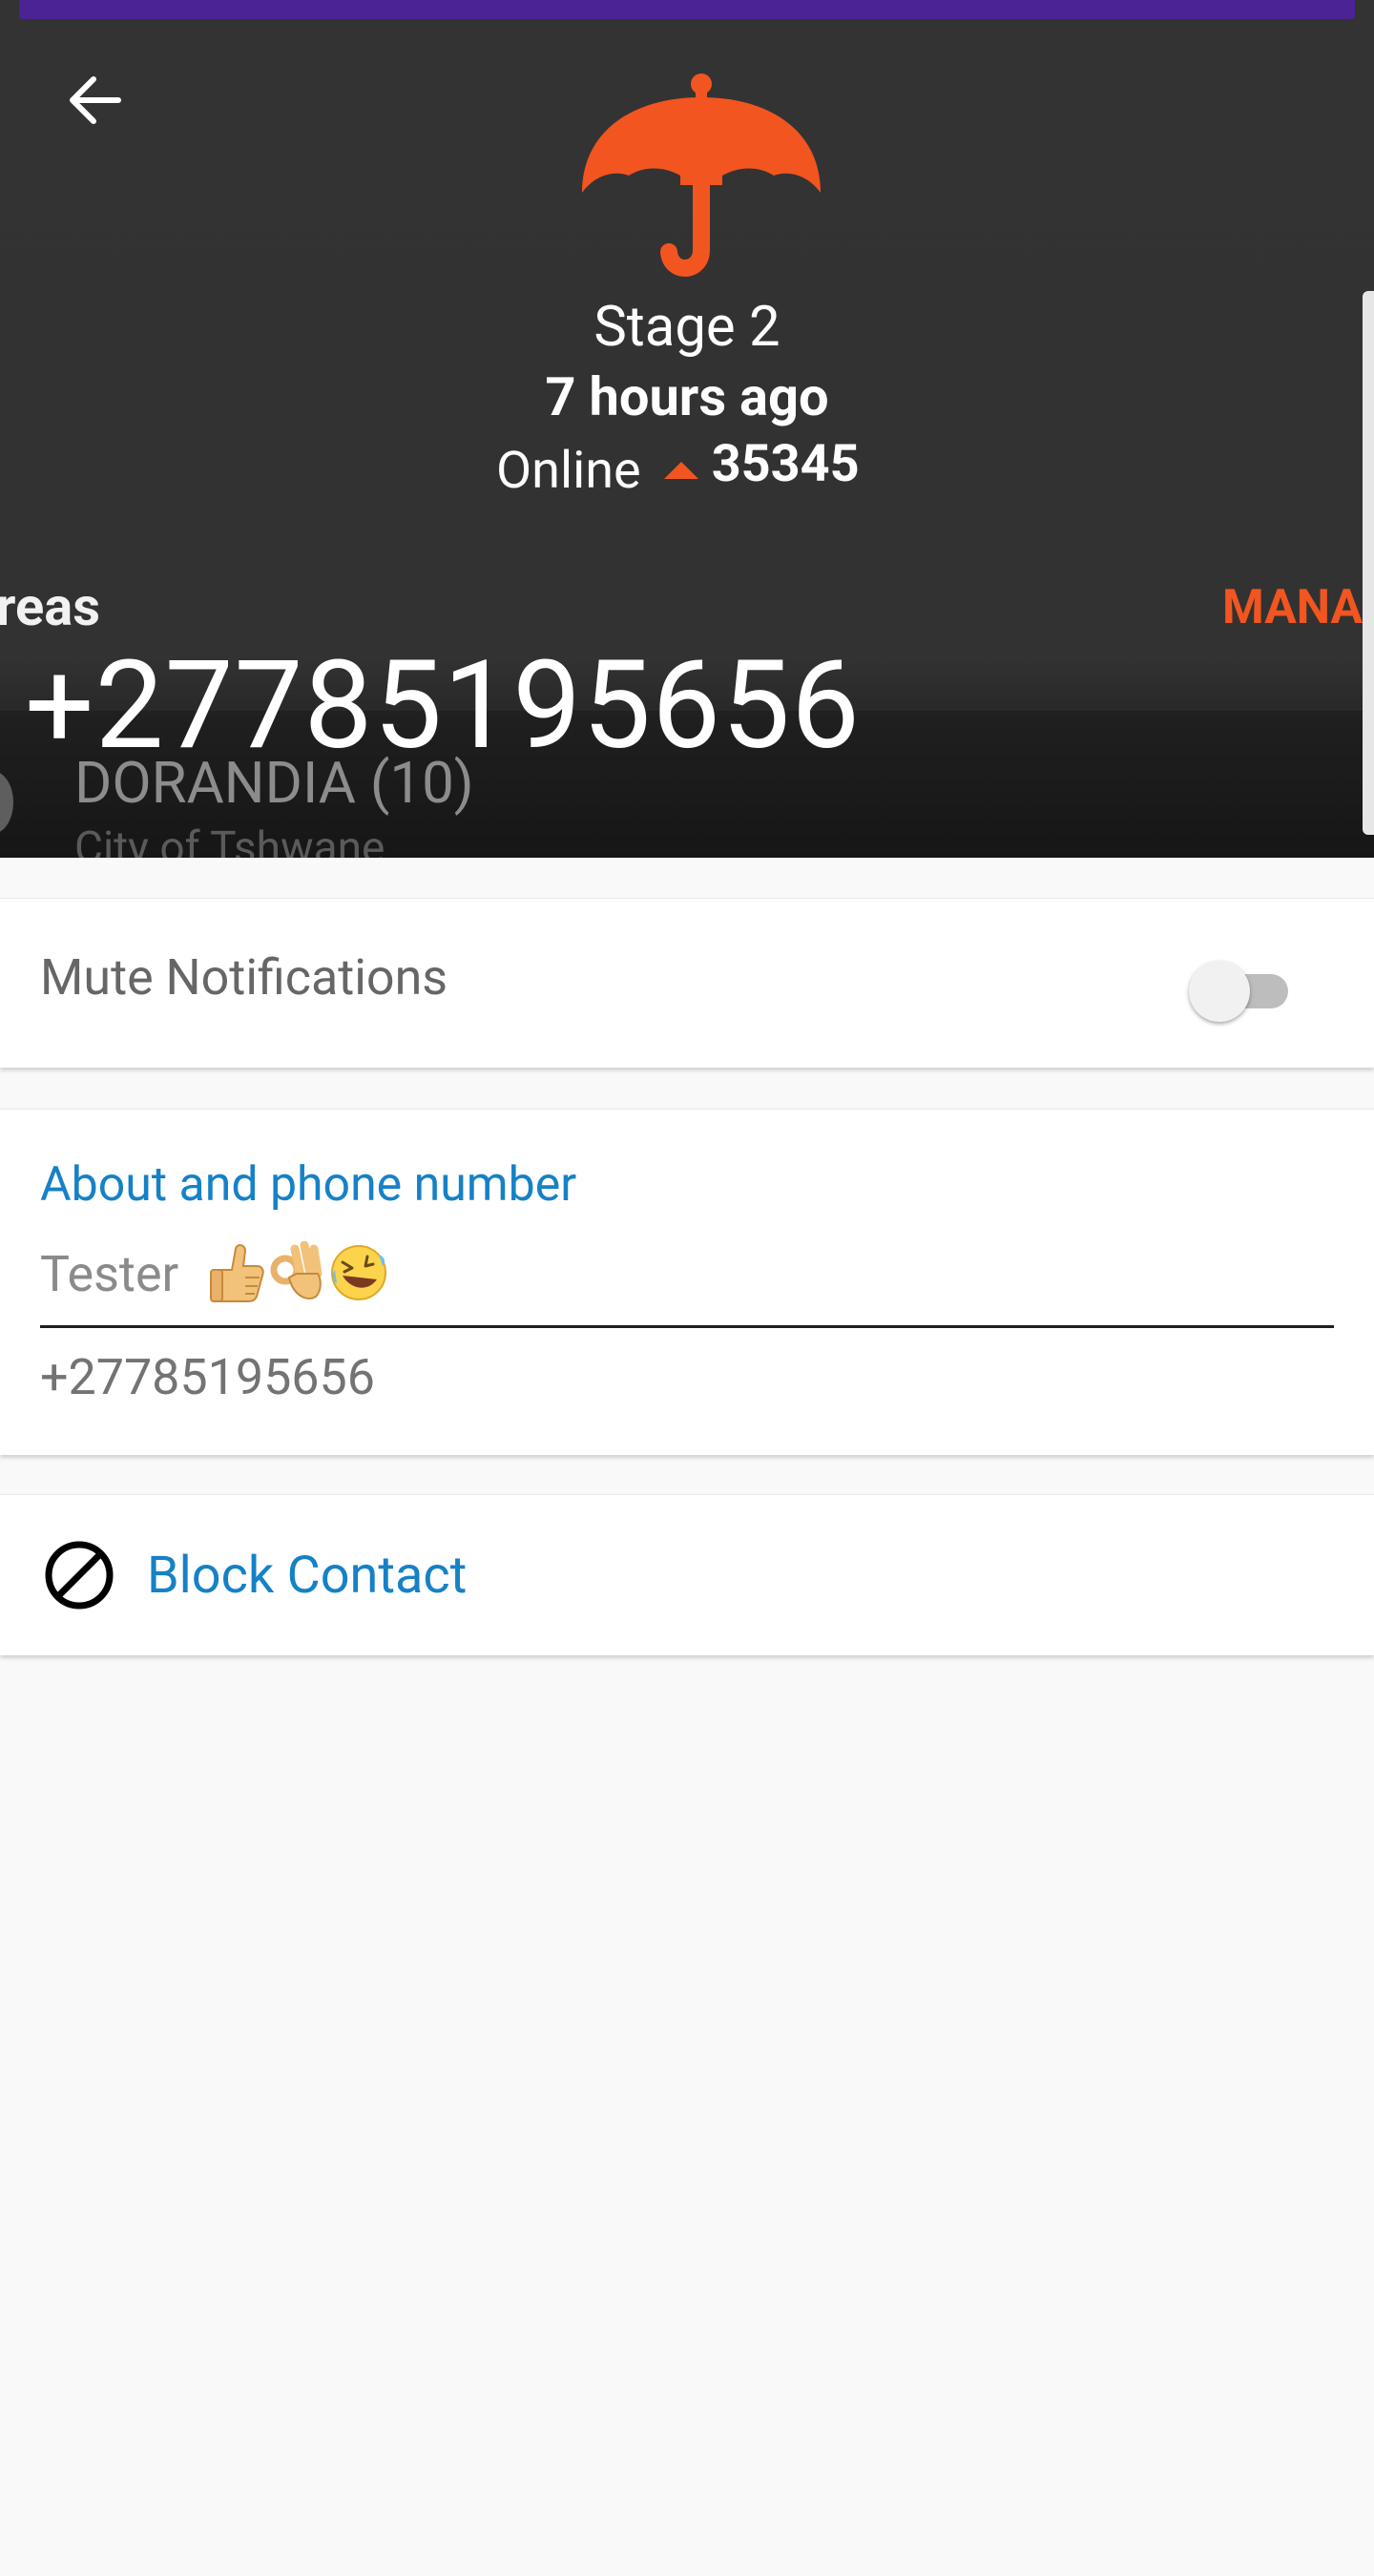 The image size is (1374, 2576). What do you see at coordinates (786, 463) in the screenshot?
I see `member-count: 35345` at bounding box center [786, 463].